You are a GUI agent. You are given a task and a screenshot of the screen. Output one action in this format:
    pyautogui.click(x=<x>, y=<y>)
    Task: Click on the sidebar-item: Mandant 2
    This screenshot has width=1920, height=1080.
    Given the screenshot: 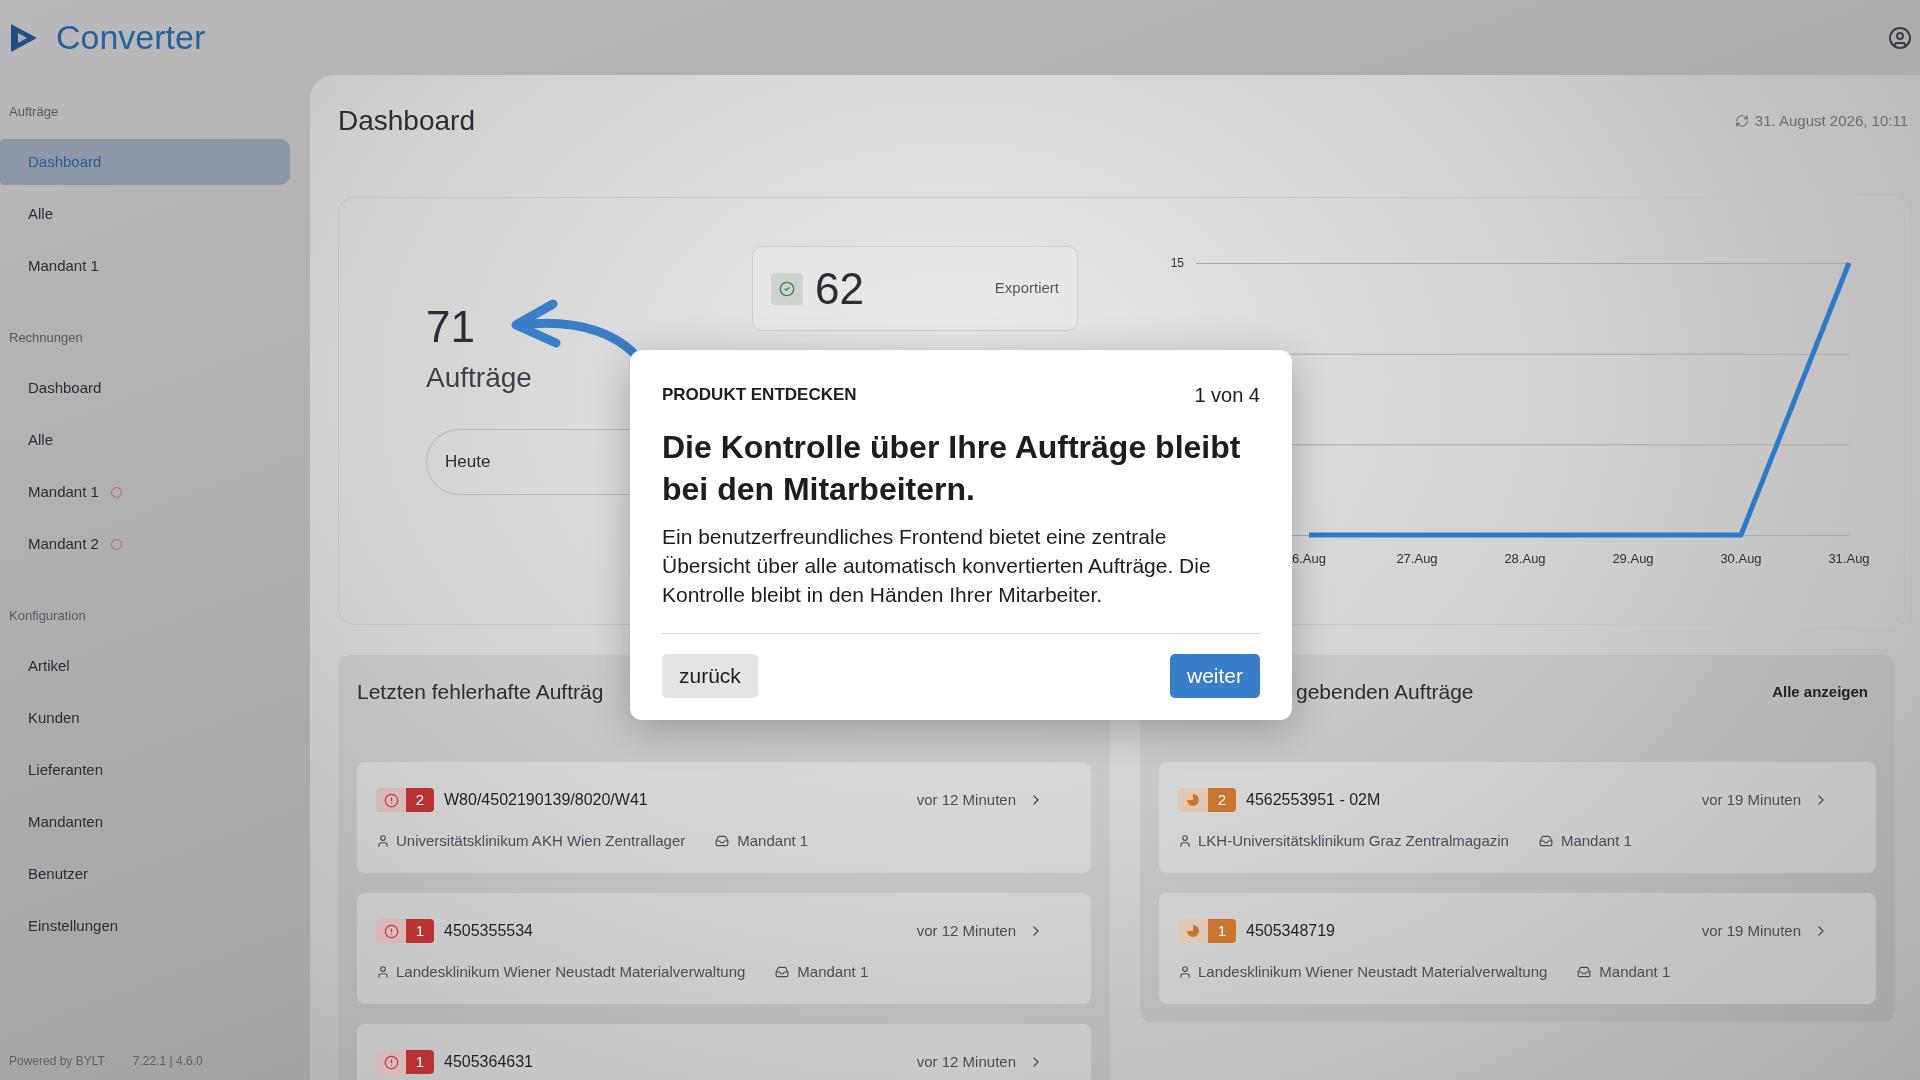 What is the action you would take?
    pyautogui.click(x=145, y=544)
    